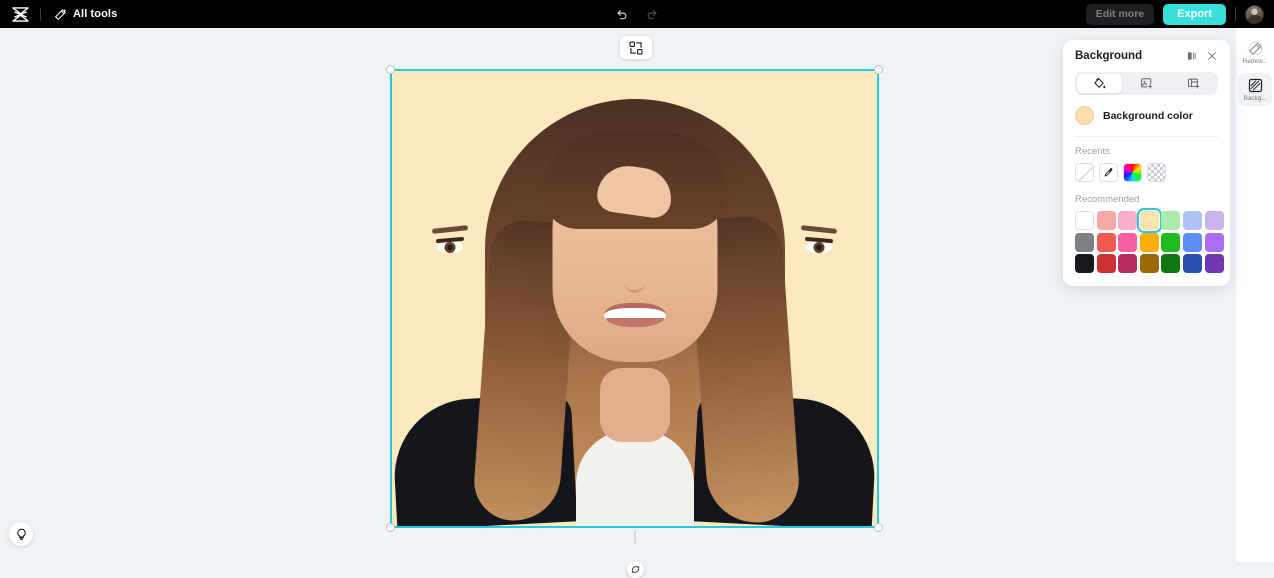  What do you see at coordinates (390, 69) in the screenshot?
I see `resize-handle-top-left` at bounding box center [390, 69].